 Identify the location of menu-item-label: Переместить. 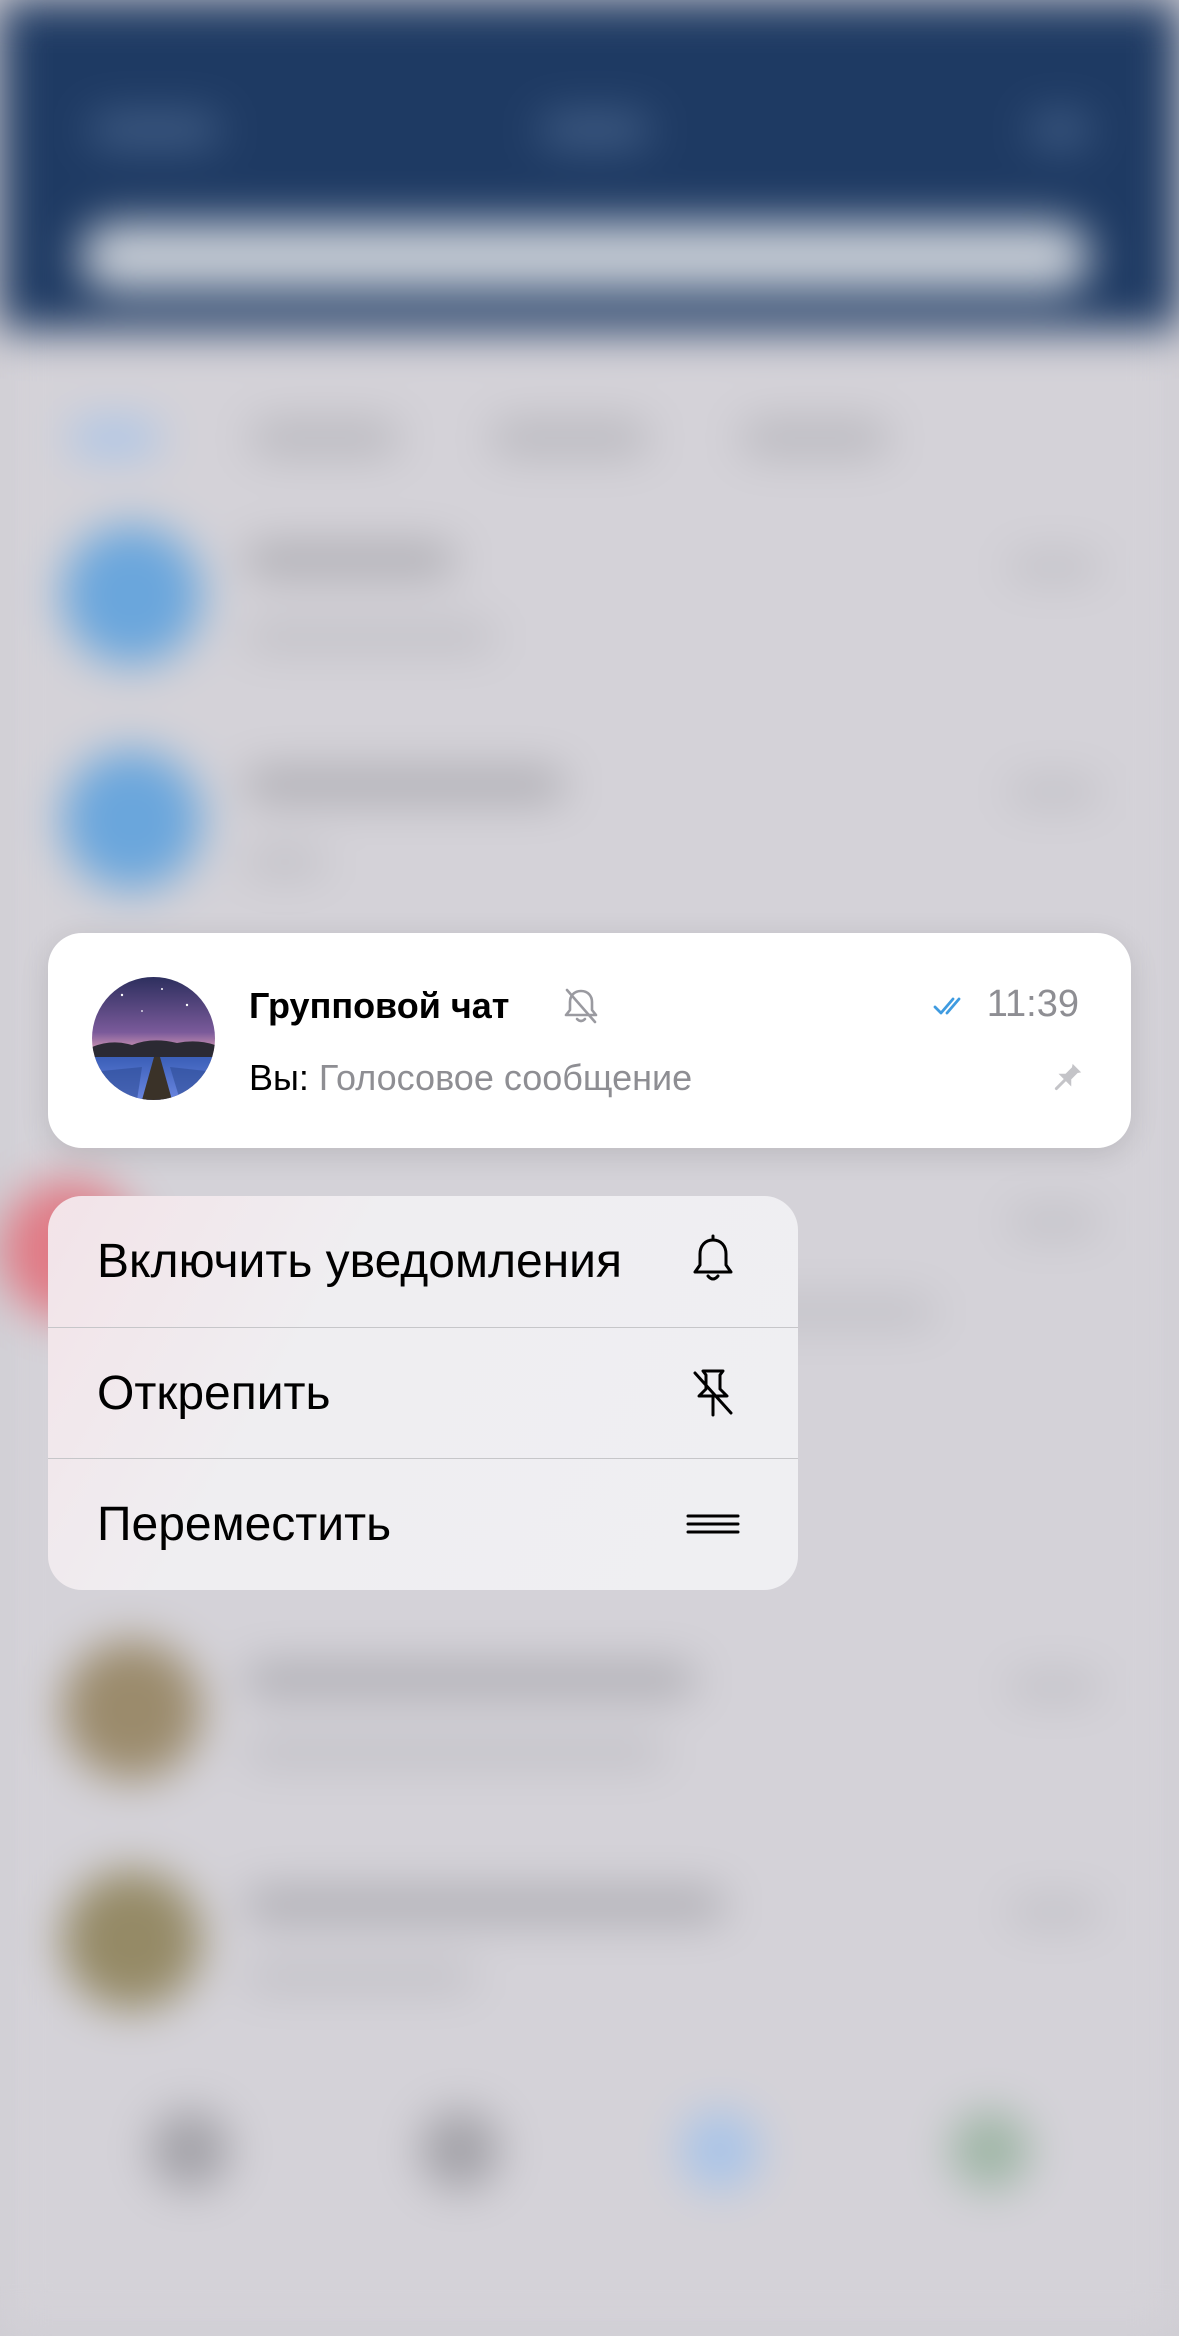
(244, 1524).